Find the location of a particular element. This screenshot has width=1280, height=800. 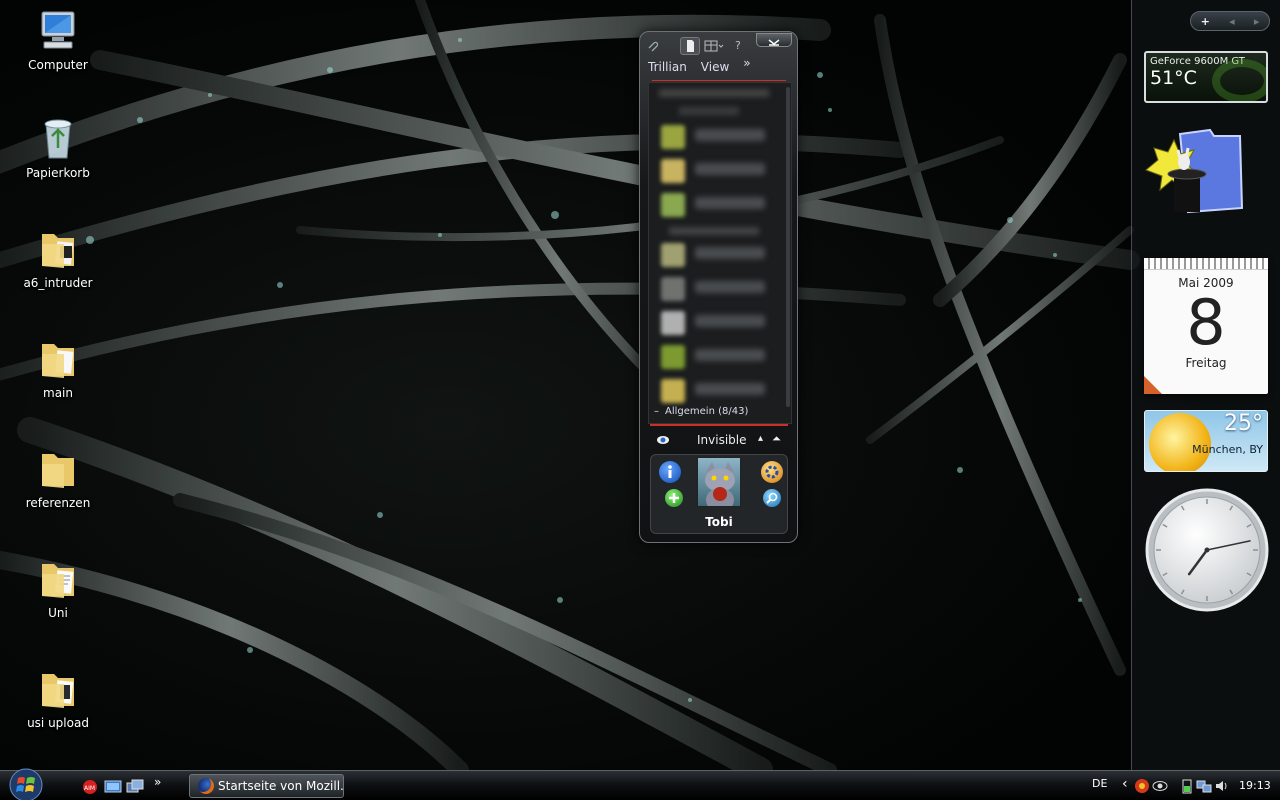

gear-icon is located at coordinates (772, 472).